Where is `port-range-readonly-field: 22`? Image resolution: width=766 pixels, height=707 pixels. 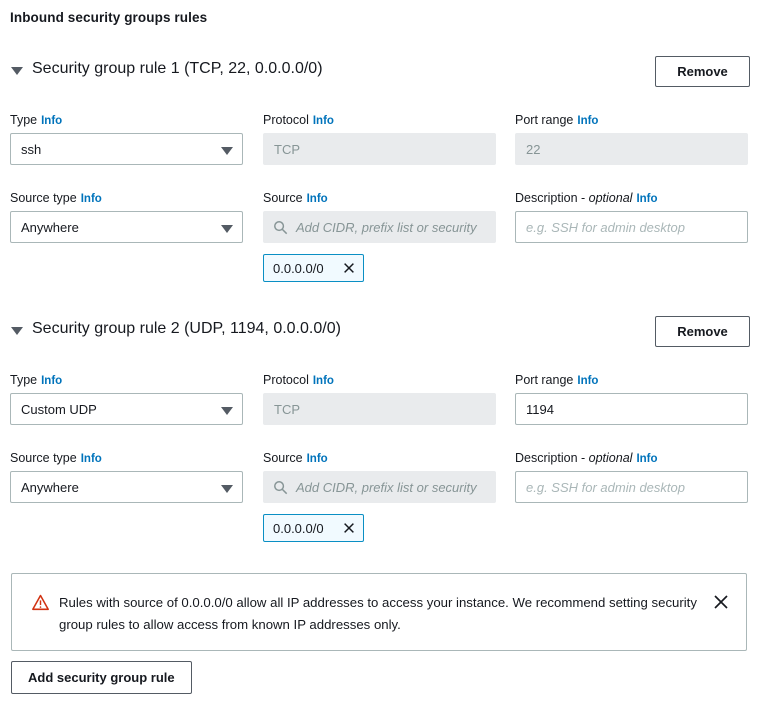
port-range-readonly-field: 22 is located at coordinates (631, 149).